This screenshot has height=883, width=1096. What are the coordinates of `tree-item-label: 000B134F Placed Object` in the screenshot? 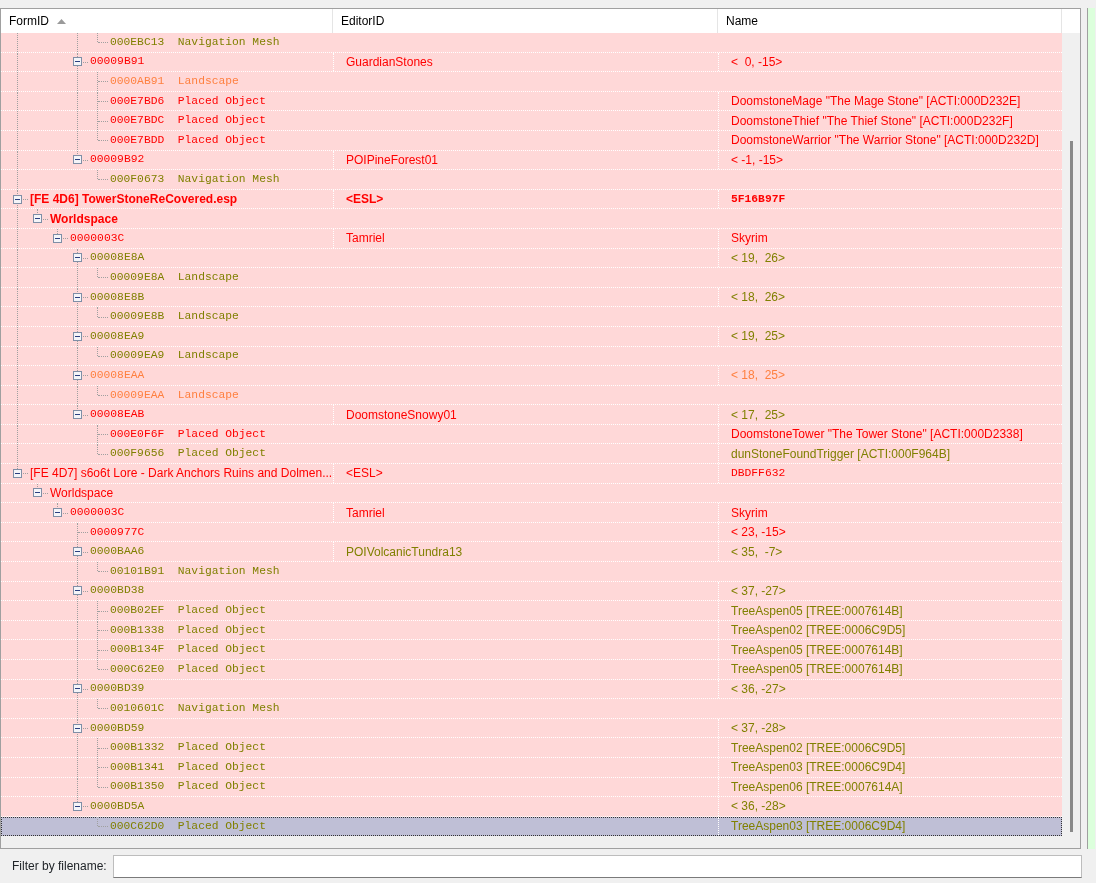 It's located at (187, 650).